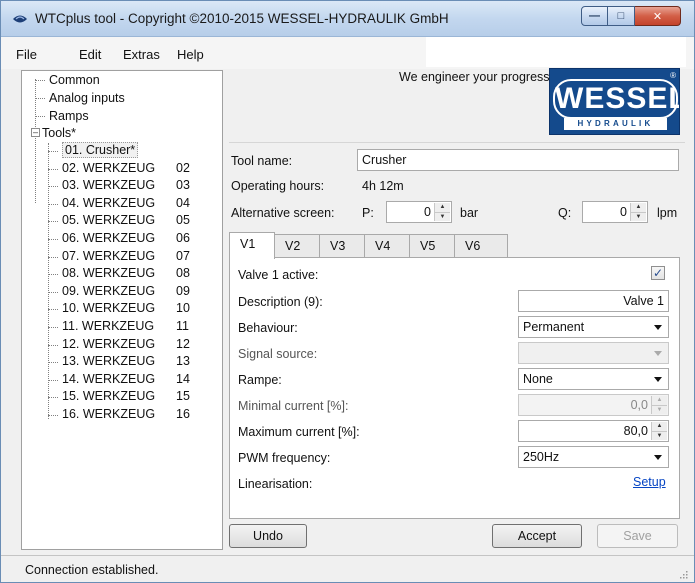  What do you see at coordinates (637, 536) in the screenshot?
I see `save-button: Save` at bounding box center [637, 536].